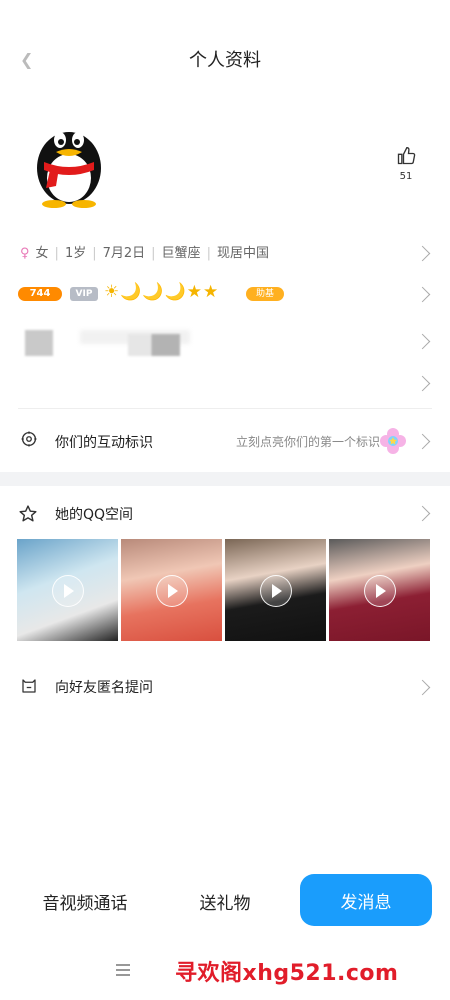  What do you see at coordinates (162, 292) in the screenshot?
I see `qq-level-icons: ☀🌙🌙🌙★★` at bounding box center [162, 292].